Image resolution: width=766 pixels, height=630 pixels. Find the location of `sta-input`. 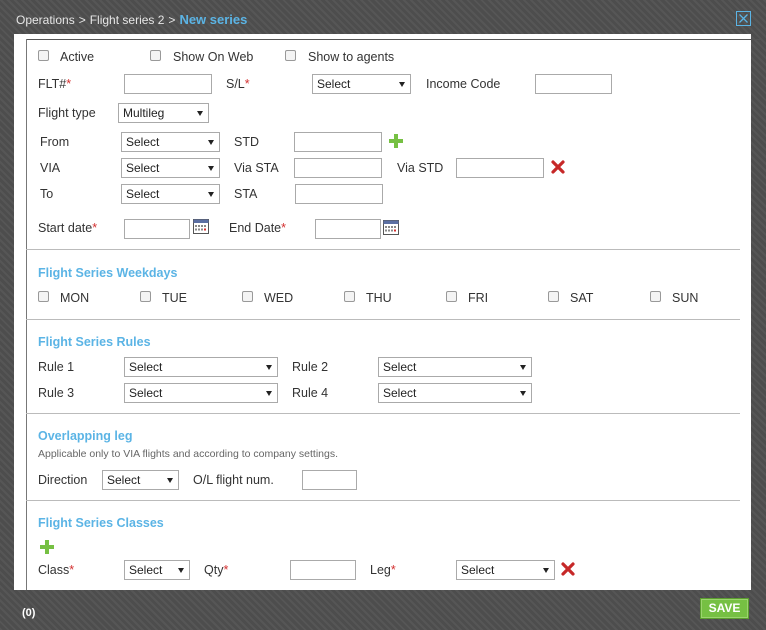

sta-input is located at coordinates (339, 194).